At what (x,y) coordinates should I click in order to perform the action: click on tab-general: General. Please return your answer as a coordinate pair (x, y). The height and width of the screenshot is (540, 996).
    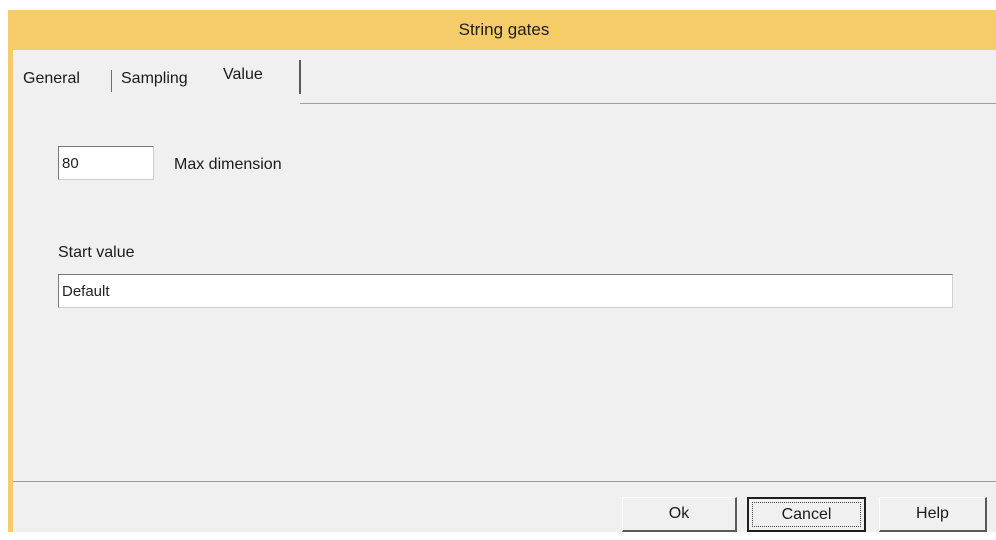
    Looking at the image, I should click on (51, 79).